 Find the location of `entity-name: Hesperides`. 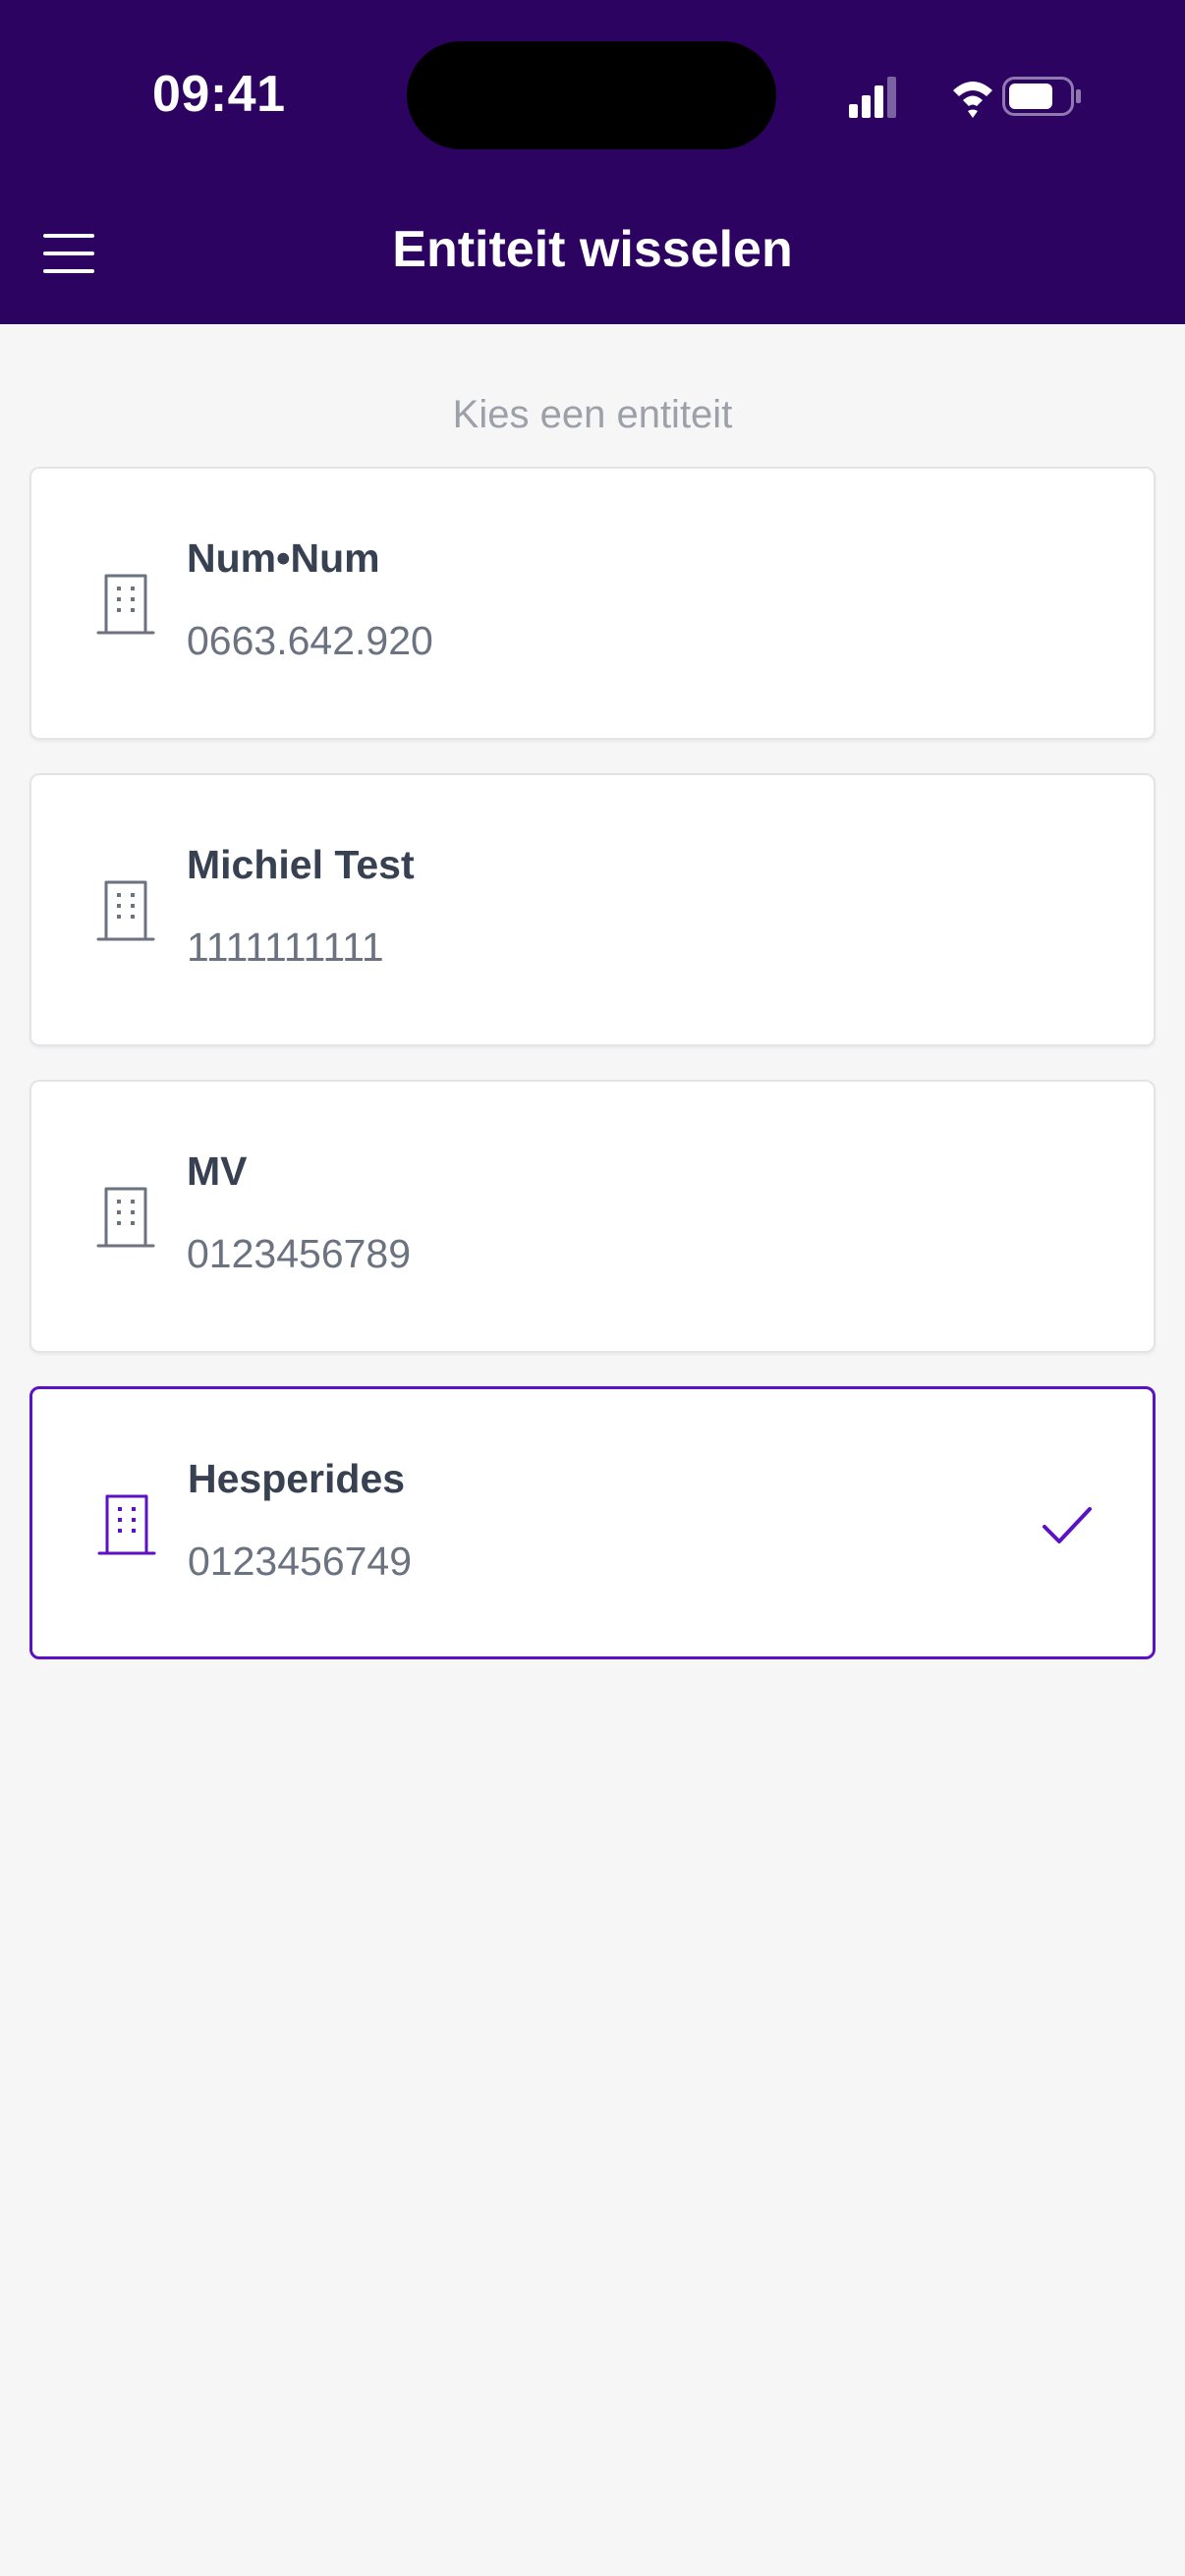

entity-name: Hesperides is located at coordinates (297, 1478).